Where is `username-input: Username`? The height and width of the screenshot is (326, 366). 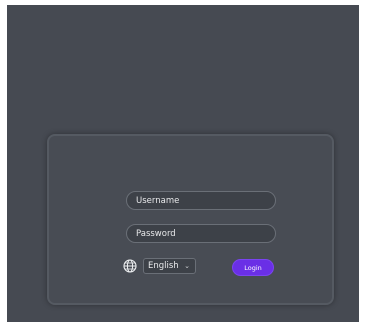 username-input: Username is located at coordinates (201, 200).